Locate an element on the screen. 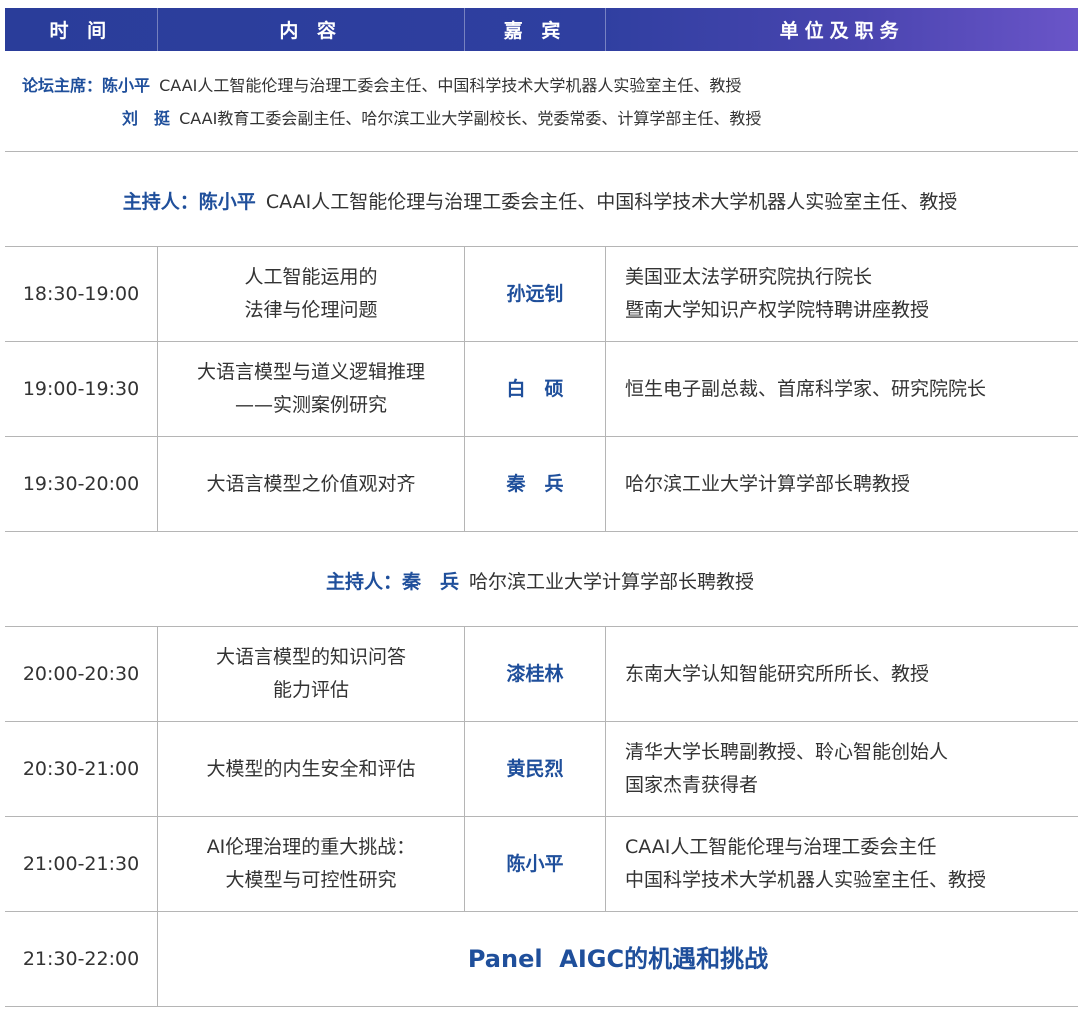 The height and width of the screenshot is (1022, 1080). row-guest: 秦 兵 is located at coordinates (535, 483).